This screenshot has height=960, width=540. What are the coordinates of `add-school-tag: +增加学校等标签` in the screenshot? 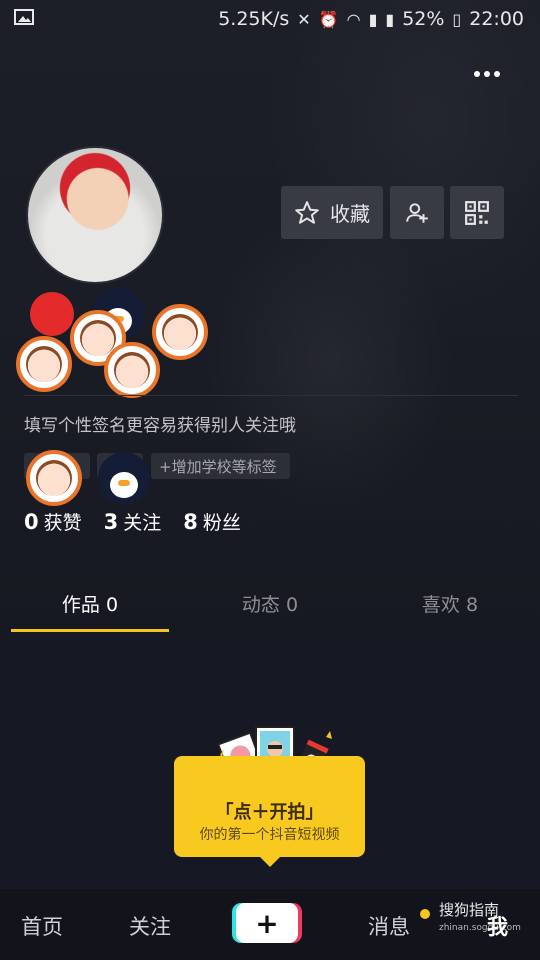 It's located at (220, 466).